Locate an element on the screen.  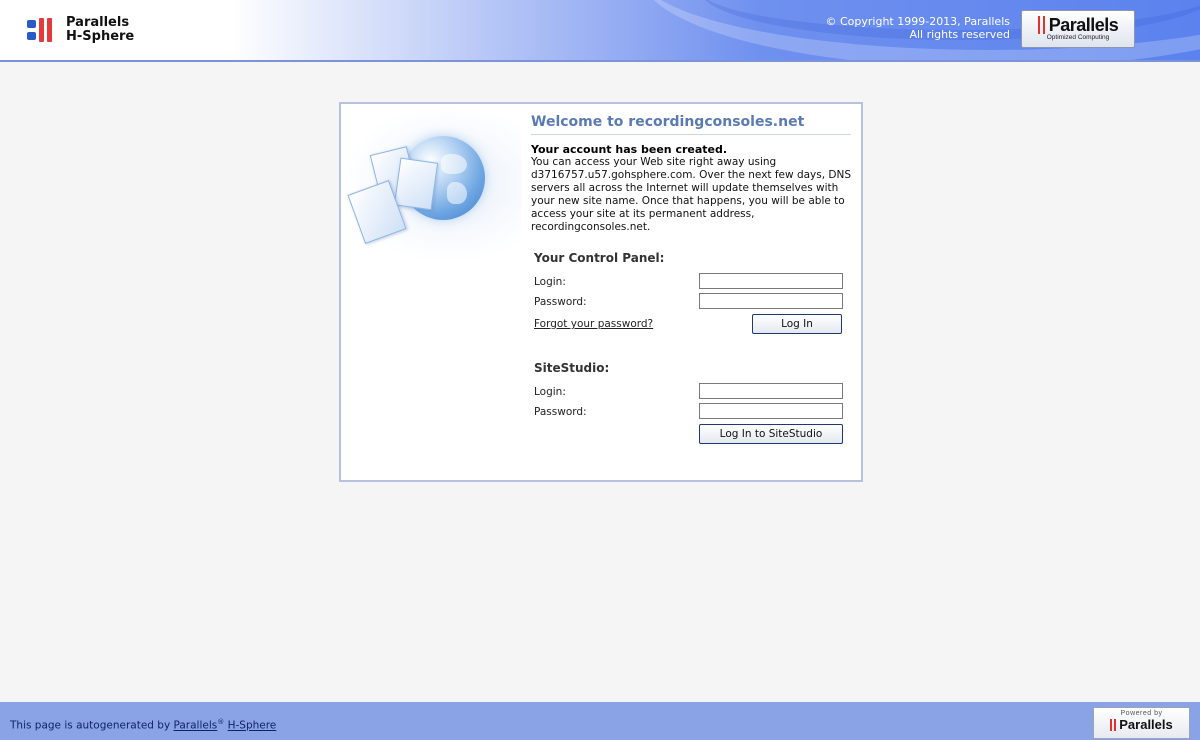
sitestudio-password-label: Password: is located at coordinates (560, 412).